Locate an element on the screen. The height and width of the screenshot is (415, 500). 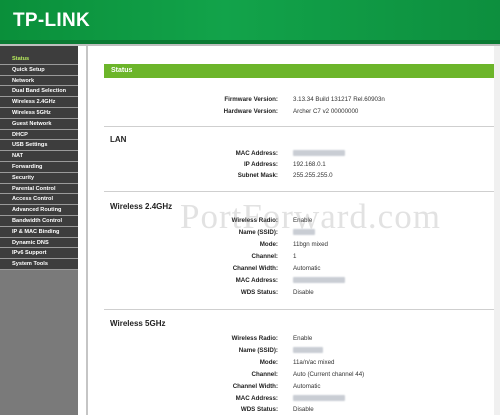
lan-mac-label: MAC Address: is located at coordinates (256, 153).